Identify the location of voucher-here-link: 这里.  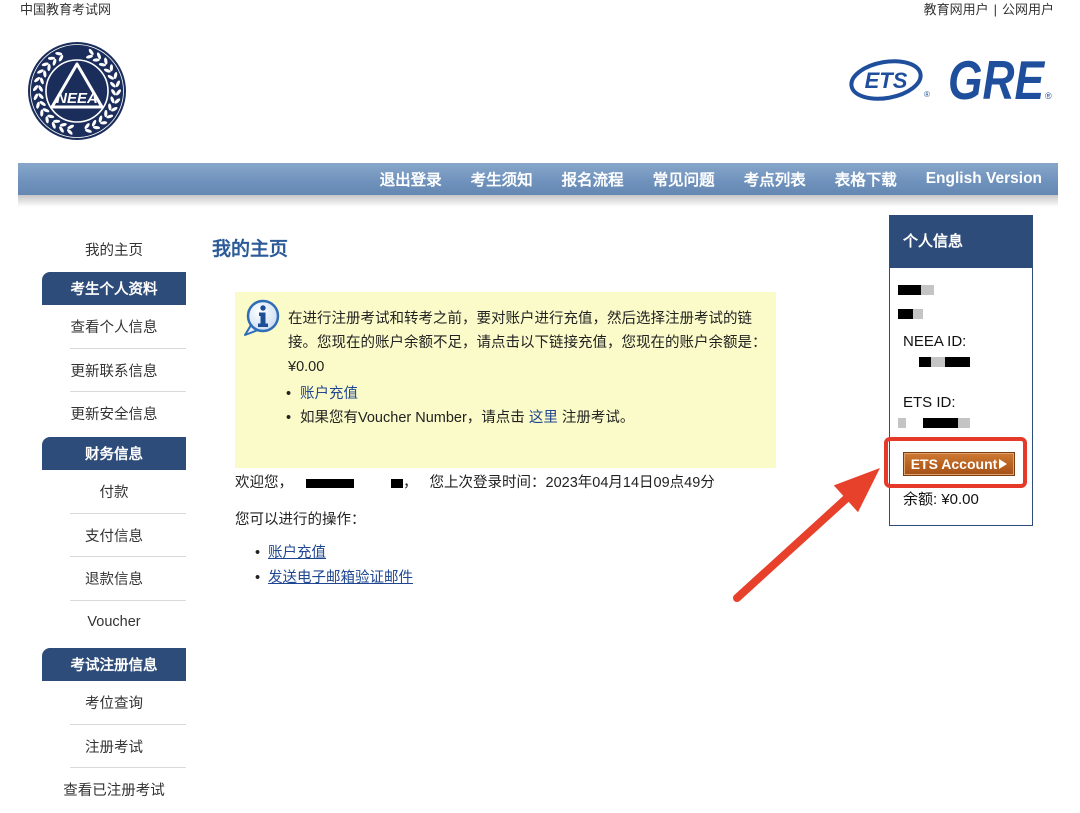
(543, 418).